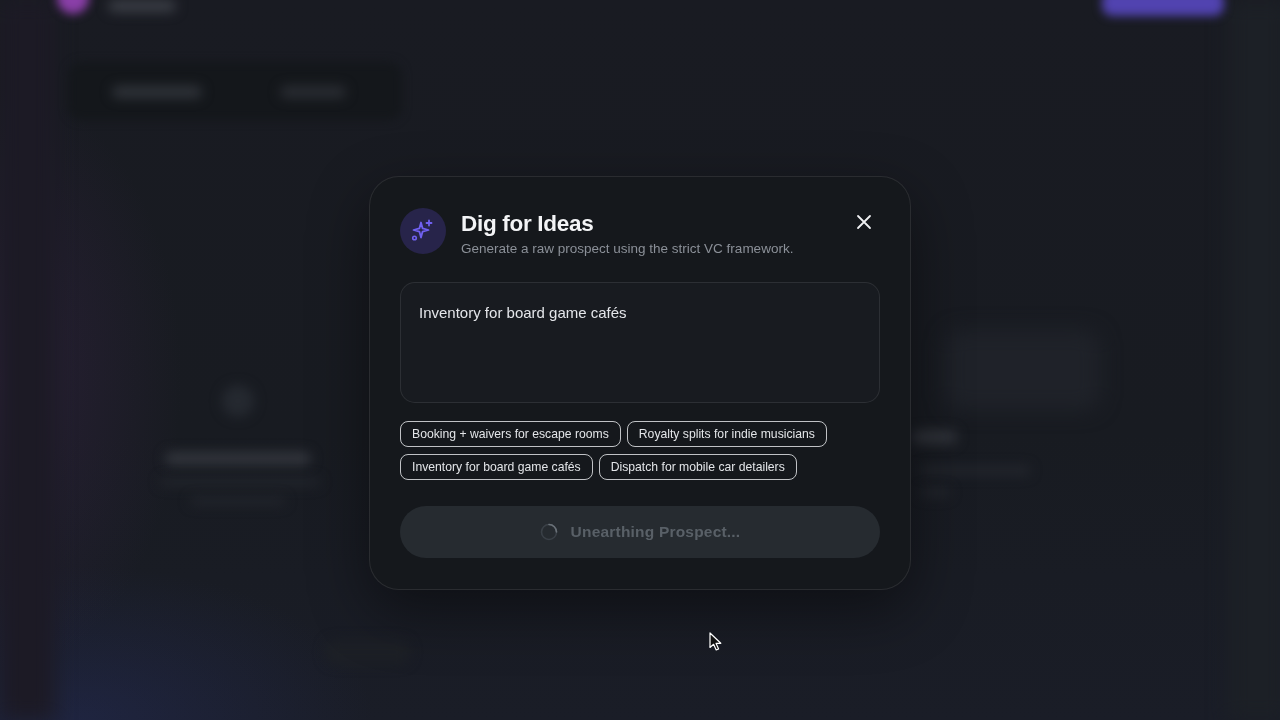  What do you see at coordinates (697, 467) in the screenshot?
I see `suggestion-chip: Dispatch for mobile car detailers` at bounding box center [697, 467].